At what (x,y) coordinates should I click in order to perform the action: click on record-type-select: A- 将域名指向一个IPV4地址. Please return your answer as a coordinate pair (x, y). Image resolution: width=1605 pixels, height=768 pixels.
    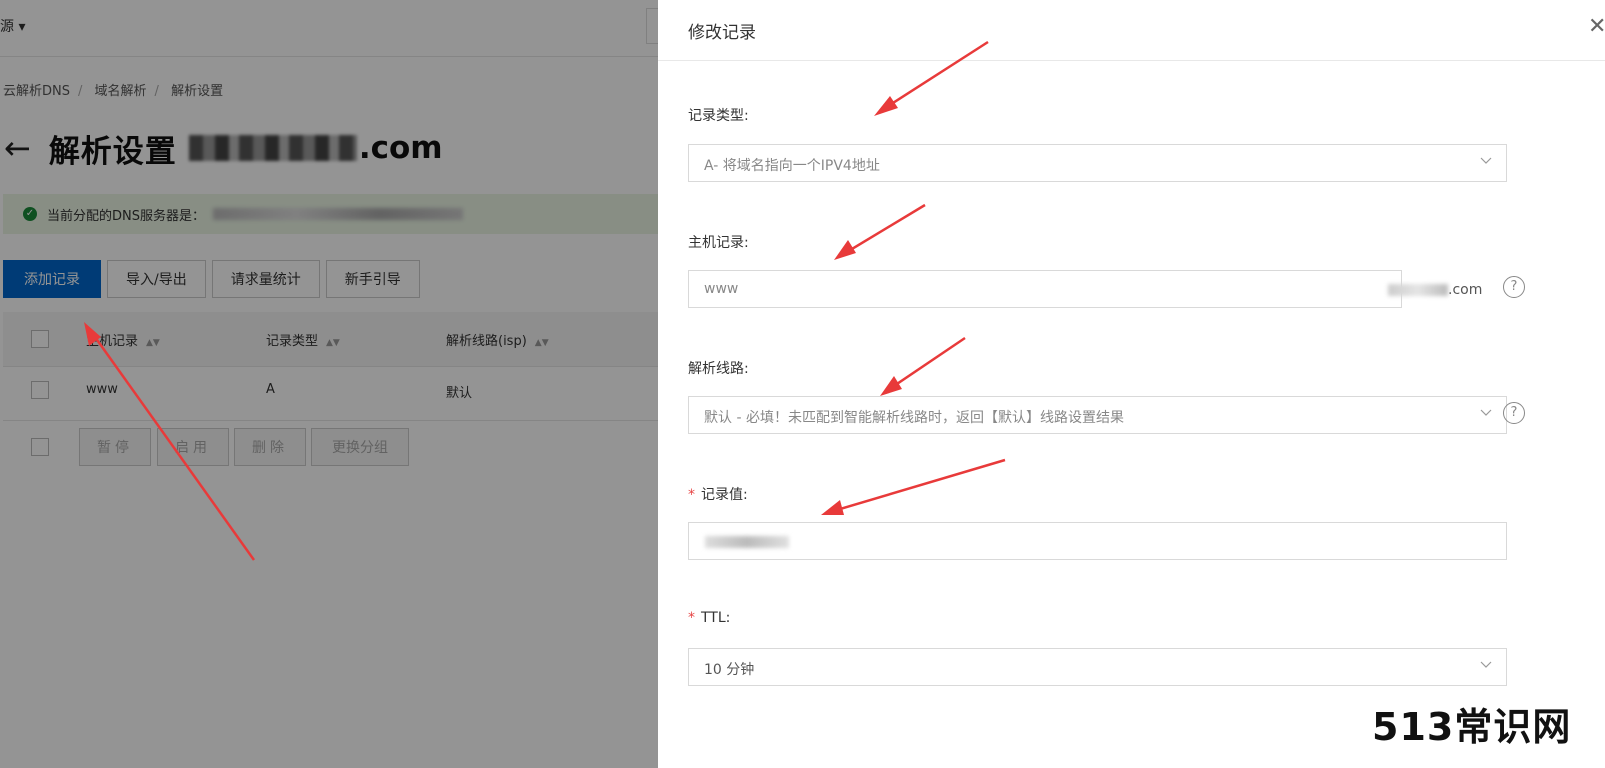
    Looking at the image, I should click on (1097, 163).